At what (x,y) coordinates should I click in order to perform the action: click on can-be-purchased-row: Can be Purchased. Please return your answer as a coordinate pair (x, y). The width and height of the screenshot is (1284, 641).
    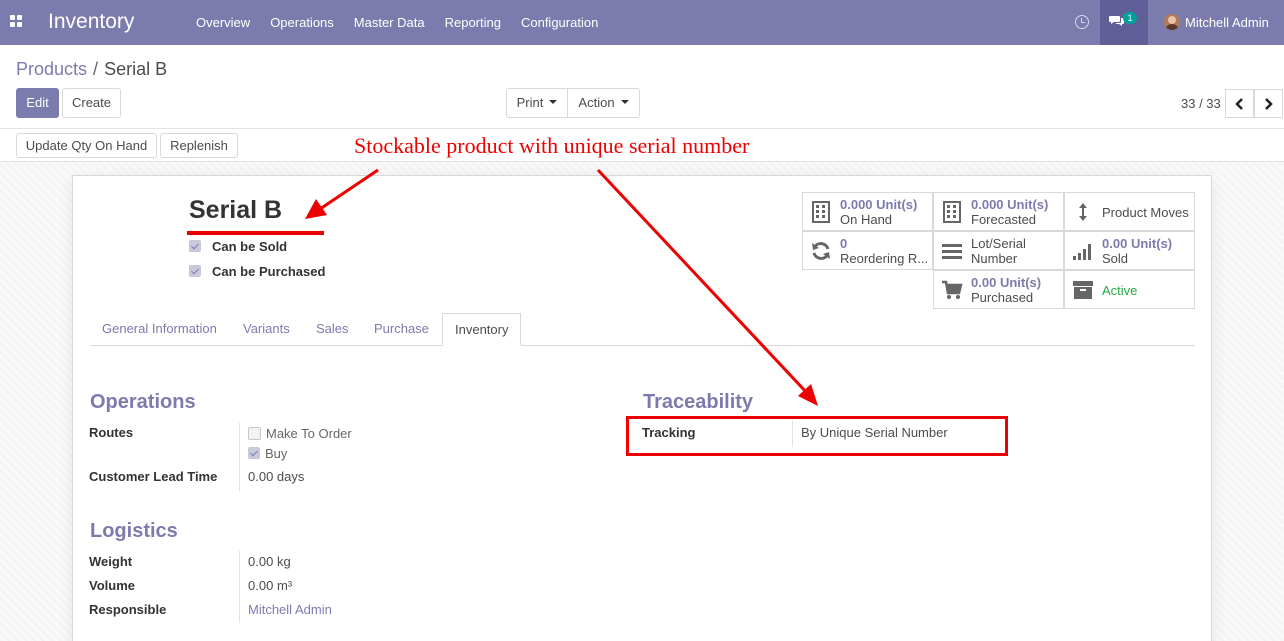
    Looking at the image, I should click on (257, 271).